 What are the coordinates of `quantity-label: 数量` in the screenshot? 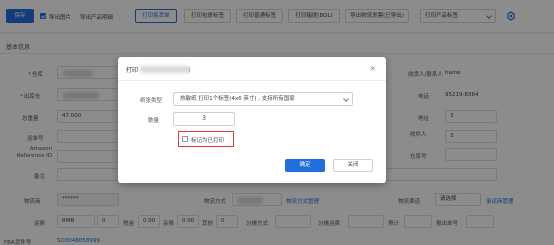 It's located at (154, 121).